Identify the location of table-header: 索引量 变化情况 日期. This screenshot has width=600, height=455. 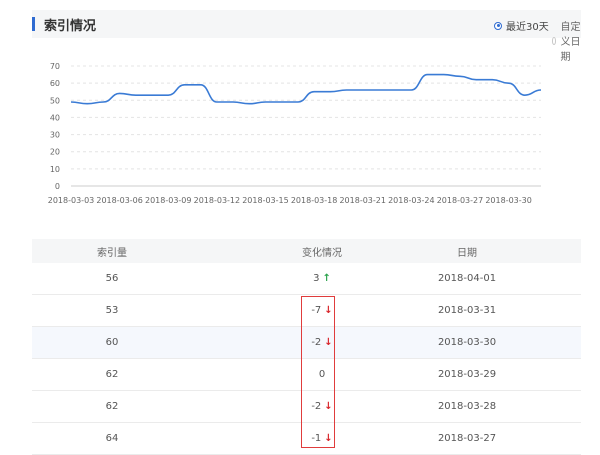
(306, 251).